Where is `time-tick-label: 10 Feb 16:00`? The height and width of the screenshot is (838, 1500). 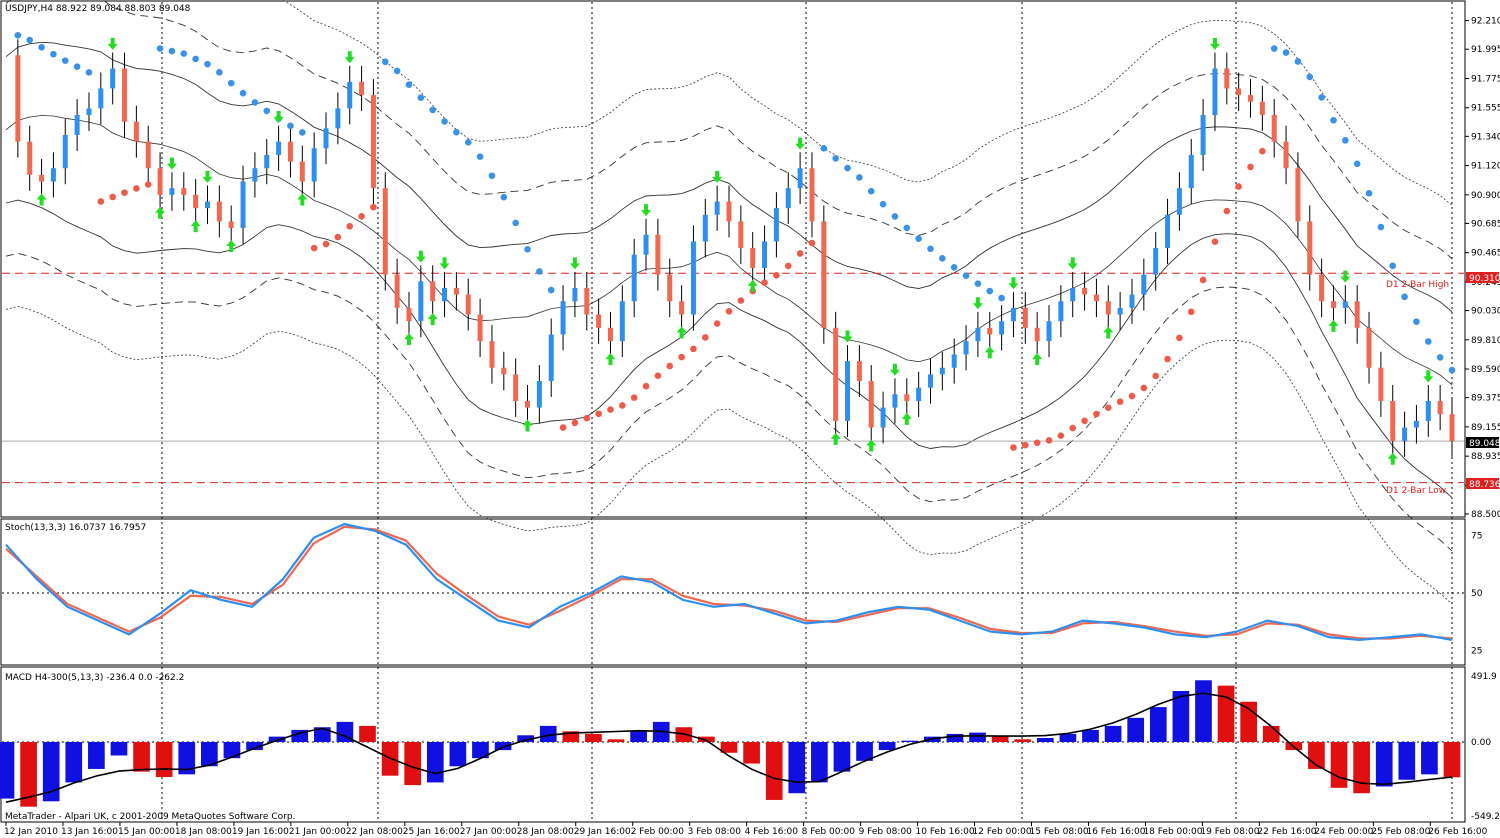 time-tick-label: 10 Feb 16:00 is located at coordinates (945, 832).